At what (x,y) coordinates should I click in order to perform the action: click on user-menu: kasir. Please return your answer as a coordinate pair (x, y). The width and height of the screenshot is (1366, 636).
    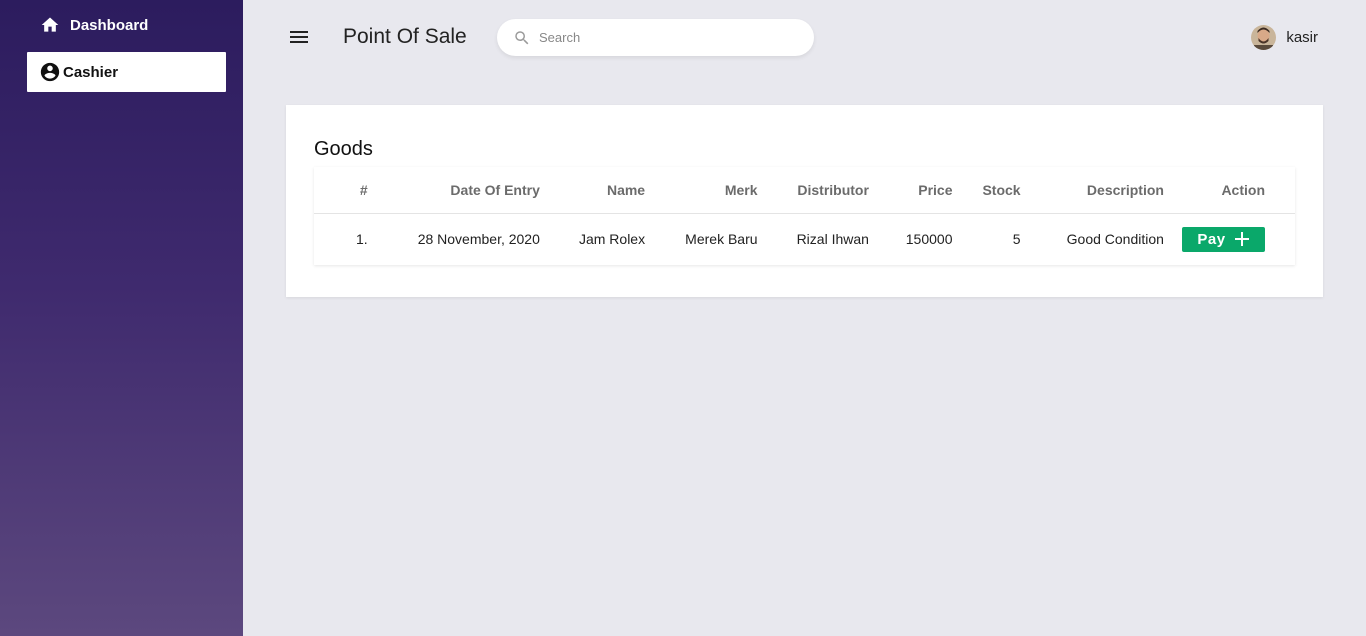
    Looking at the image, I should click on (1284, 37).